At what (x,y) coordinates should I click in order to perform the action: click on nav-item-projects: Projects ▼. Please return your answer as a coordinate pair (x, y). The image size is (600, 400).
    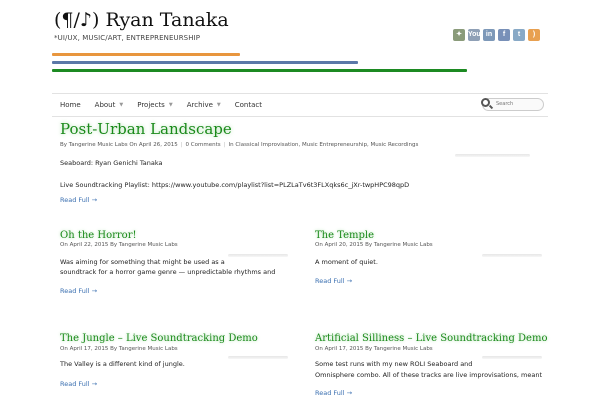
    Looking at the image, I should click on (154, 105).